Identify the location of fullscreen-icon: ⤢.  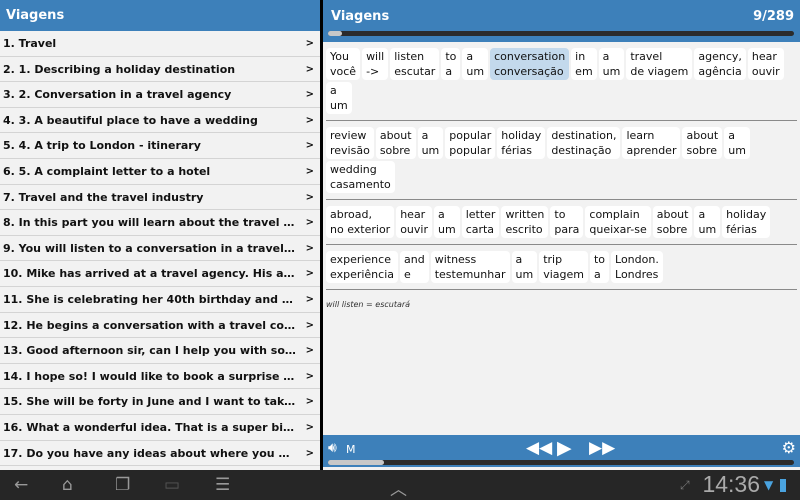
(685, 485).